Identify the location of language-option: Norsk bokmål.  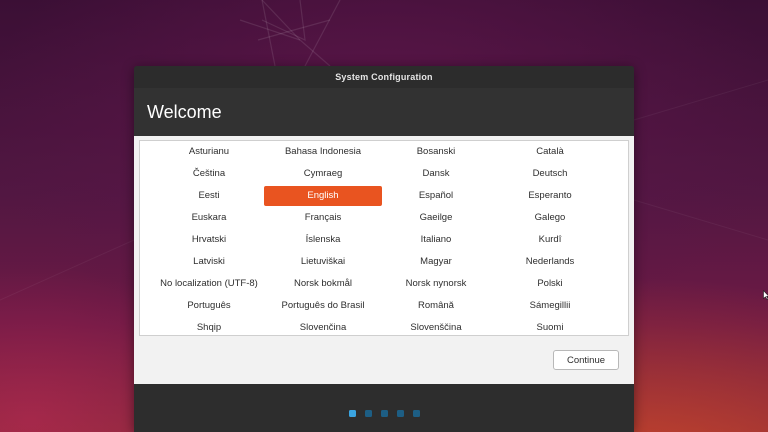
(323, 284).